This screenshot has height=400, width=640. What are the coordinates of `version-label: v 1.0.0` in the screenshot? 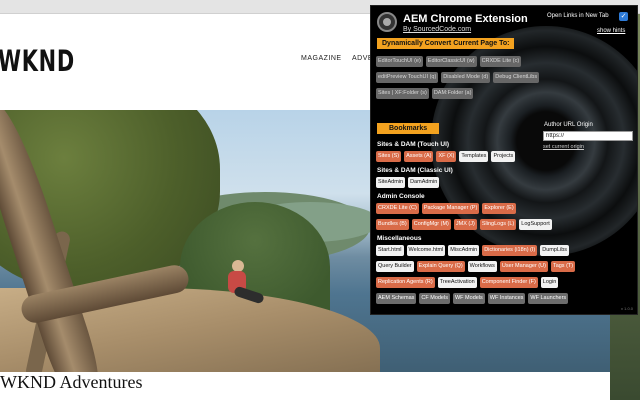 It's located at (627, 308).